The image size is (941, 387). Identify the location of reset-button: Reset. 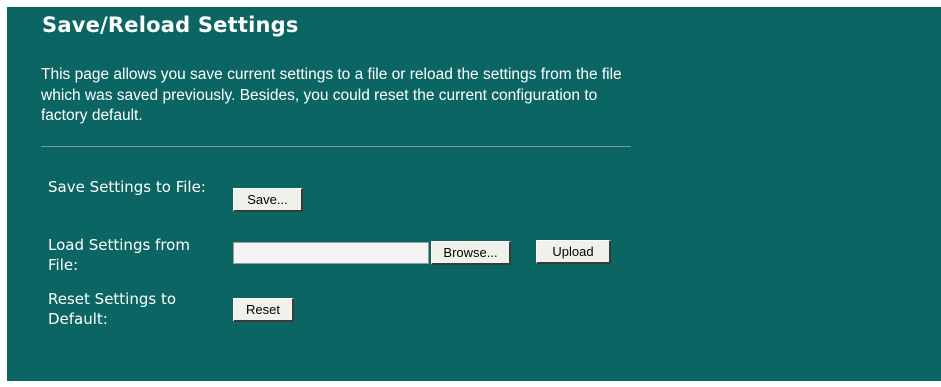
(263, 310).